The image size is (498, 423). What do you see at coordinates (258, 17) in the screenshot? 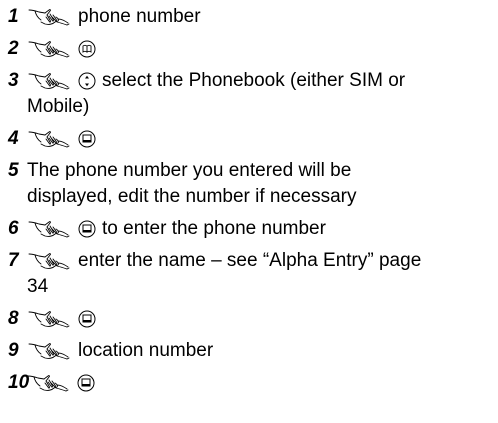
I see `step-line: phone number` at bounding box center [258, 17].